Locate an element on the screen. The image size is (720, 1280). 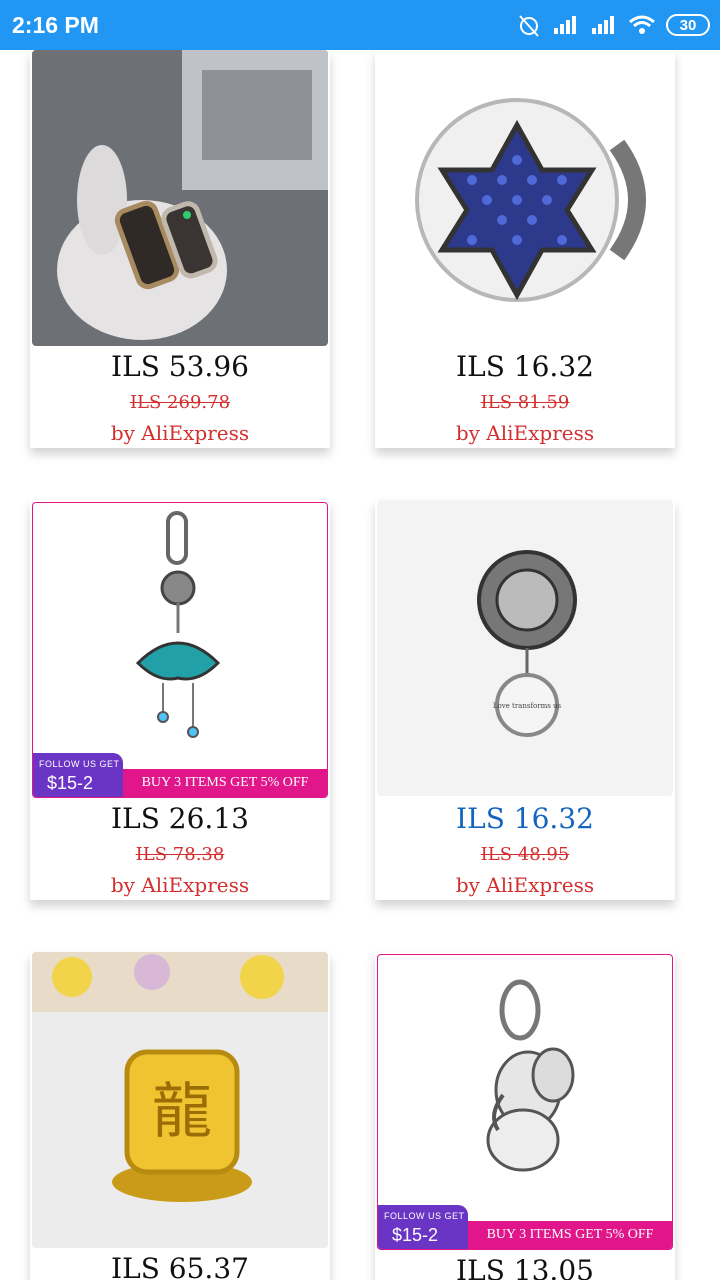
status-icons: 30 is located at coordinates (613, 25).